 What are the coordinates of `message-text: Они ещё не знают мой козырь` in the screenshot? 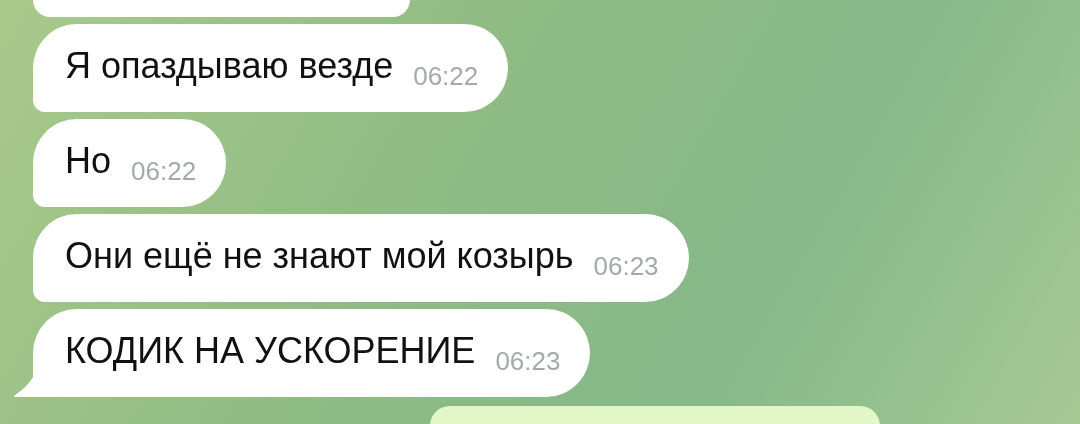 It's located at (319, 256).